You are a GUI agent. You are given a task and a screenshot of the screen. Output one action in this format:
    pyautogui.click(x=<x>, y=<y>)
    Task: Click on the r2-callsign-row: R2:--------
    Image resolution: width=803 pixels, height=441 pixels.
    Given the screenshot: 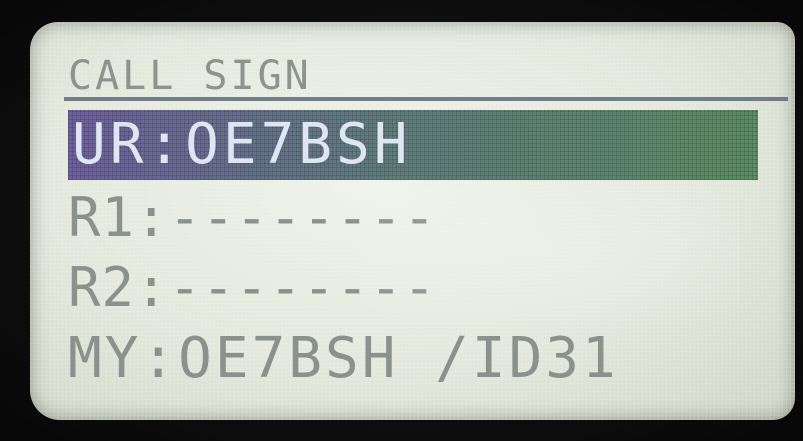 What is the action you would take?
    pyautogui.click(x=252, y=288)
    